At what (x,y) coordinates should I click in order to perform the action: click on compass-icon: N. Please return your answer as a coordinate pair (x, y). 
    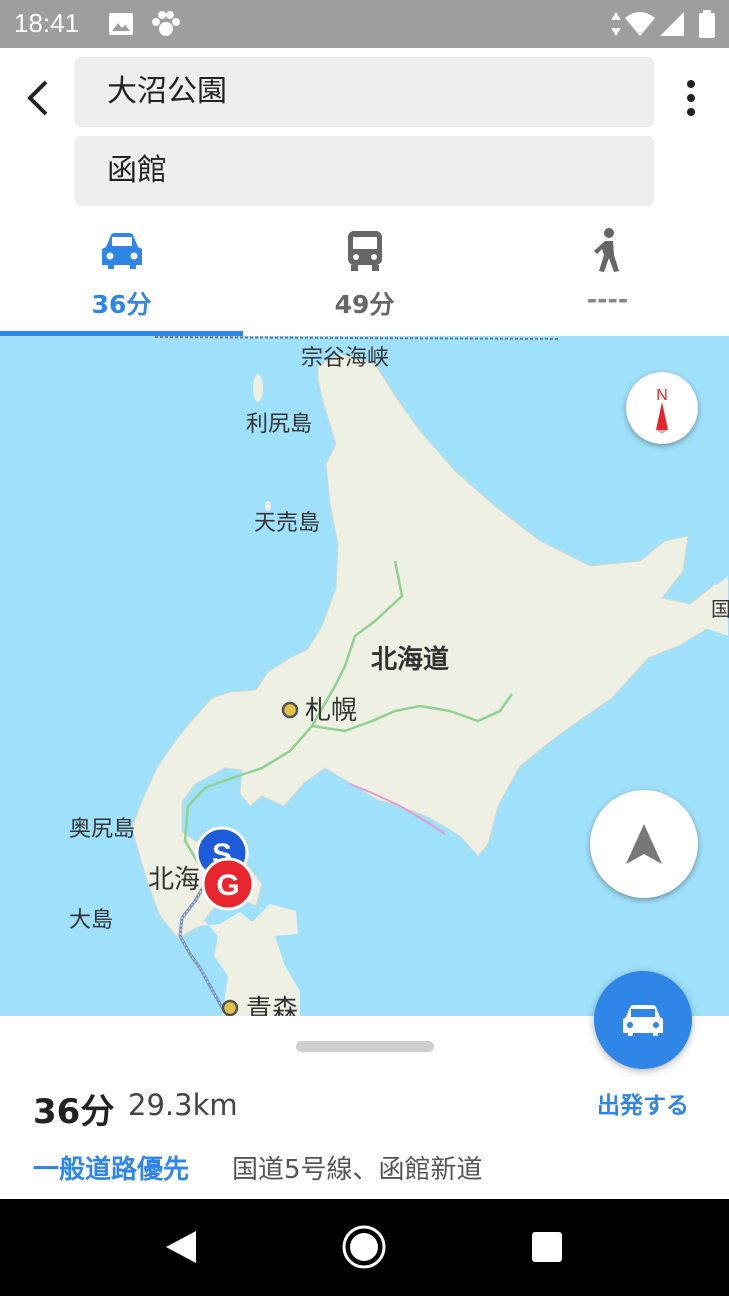
    Looking at the image, I should click on (662, 410).